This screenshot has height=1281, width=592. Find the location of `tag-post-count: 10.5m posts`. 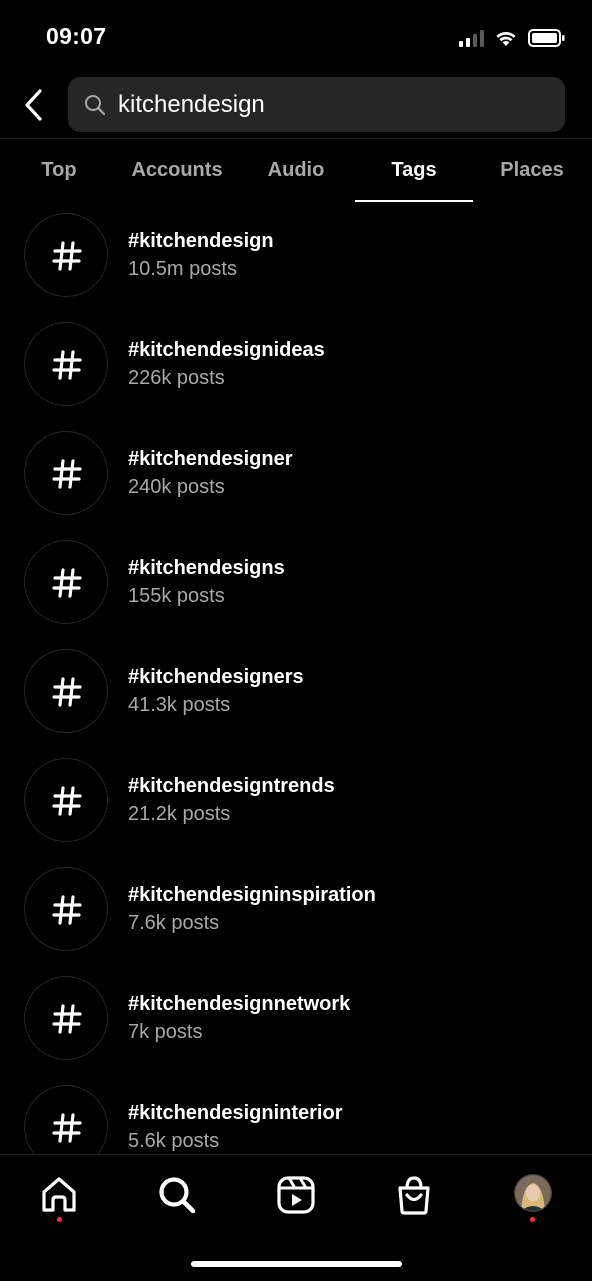

tag-post-count: 10.5m posts is located at coordinates (182, 269).